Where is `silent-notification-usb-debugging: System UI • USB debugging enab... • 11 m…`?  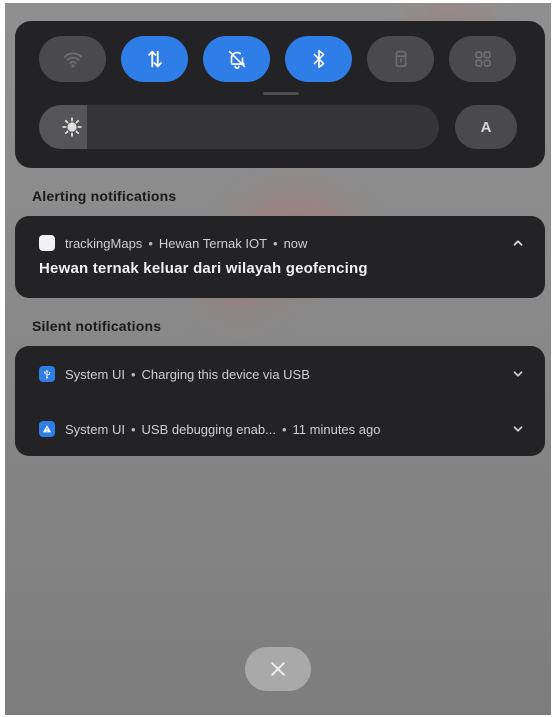 silent-notification-usb-debugging: System UI • USB debugging enab... • 11 m… is located at coordinates (282, 429).